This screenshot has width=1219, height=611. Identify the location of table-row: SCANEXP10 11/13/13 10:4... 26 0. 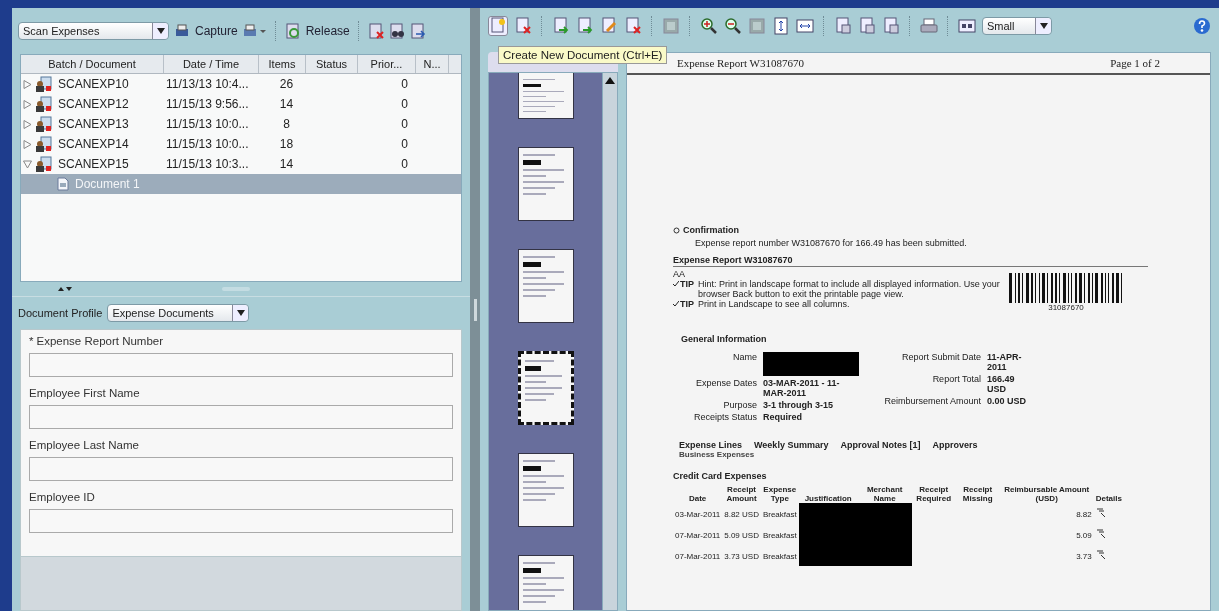
(241, 84).